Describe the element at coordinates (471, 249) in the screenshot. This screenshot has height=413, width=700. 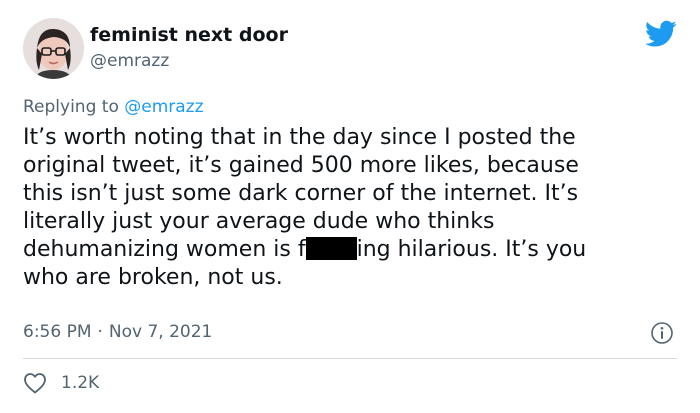
I see `tweet-line-part: ing hilarious. It’s you` at that location.